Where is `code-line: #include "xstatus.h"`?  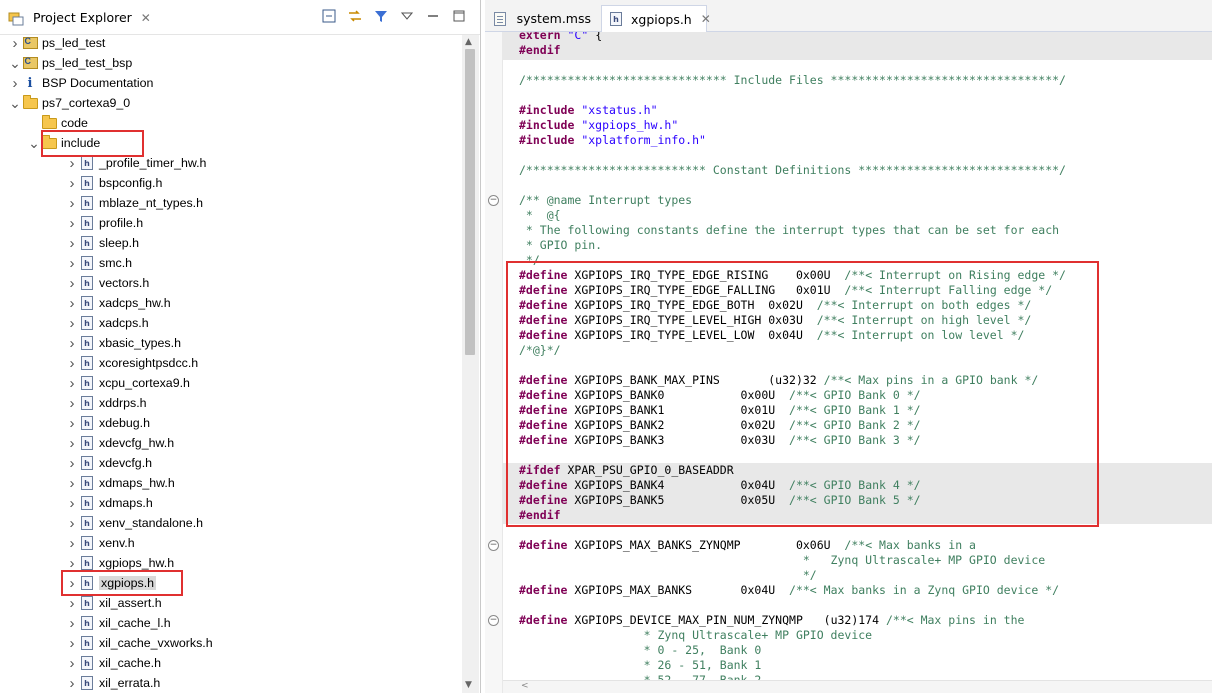
code-line: #include "xstatus.h" is located at coordinates (588, 110).